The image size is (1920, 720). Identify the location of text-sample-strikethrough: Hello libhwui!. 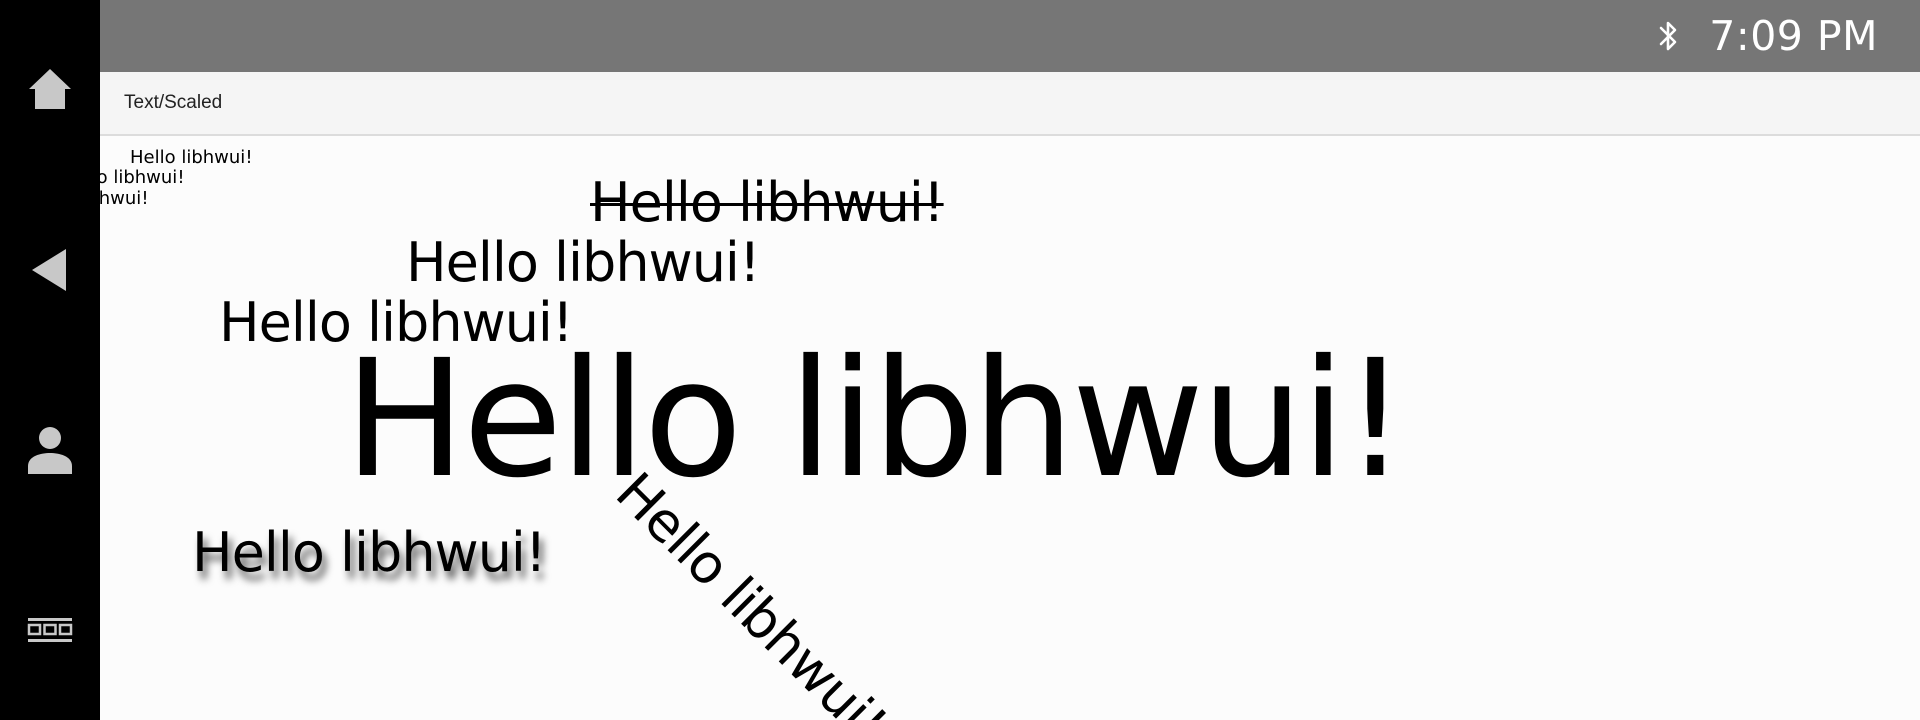
(767, 202).